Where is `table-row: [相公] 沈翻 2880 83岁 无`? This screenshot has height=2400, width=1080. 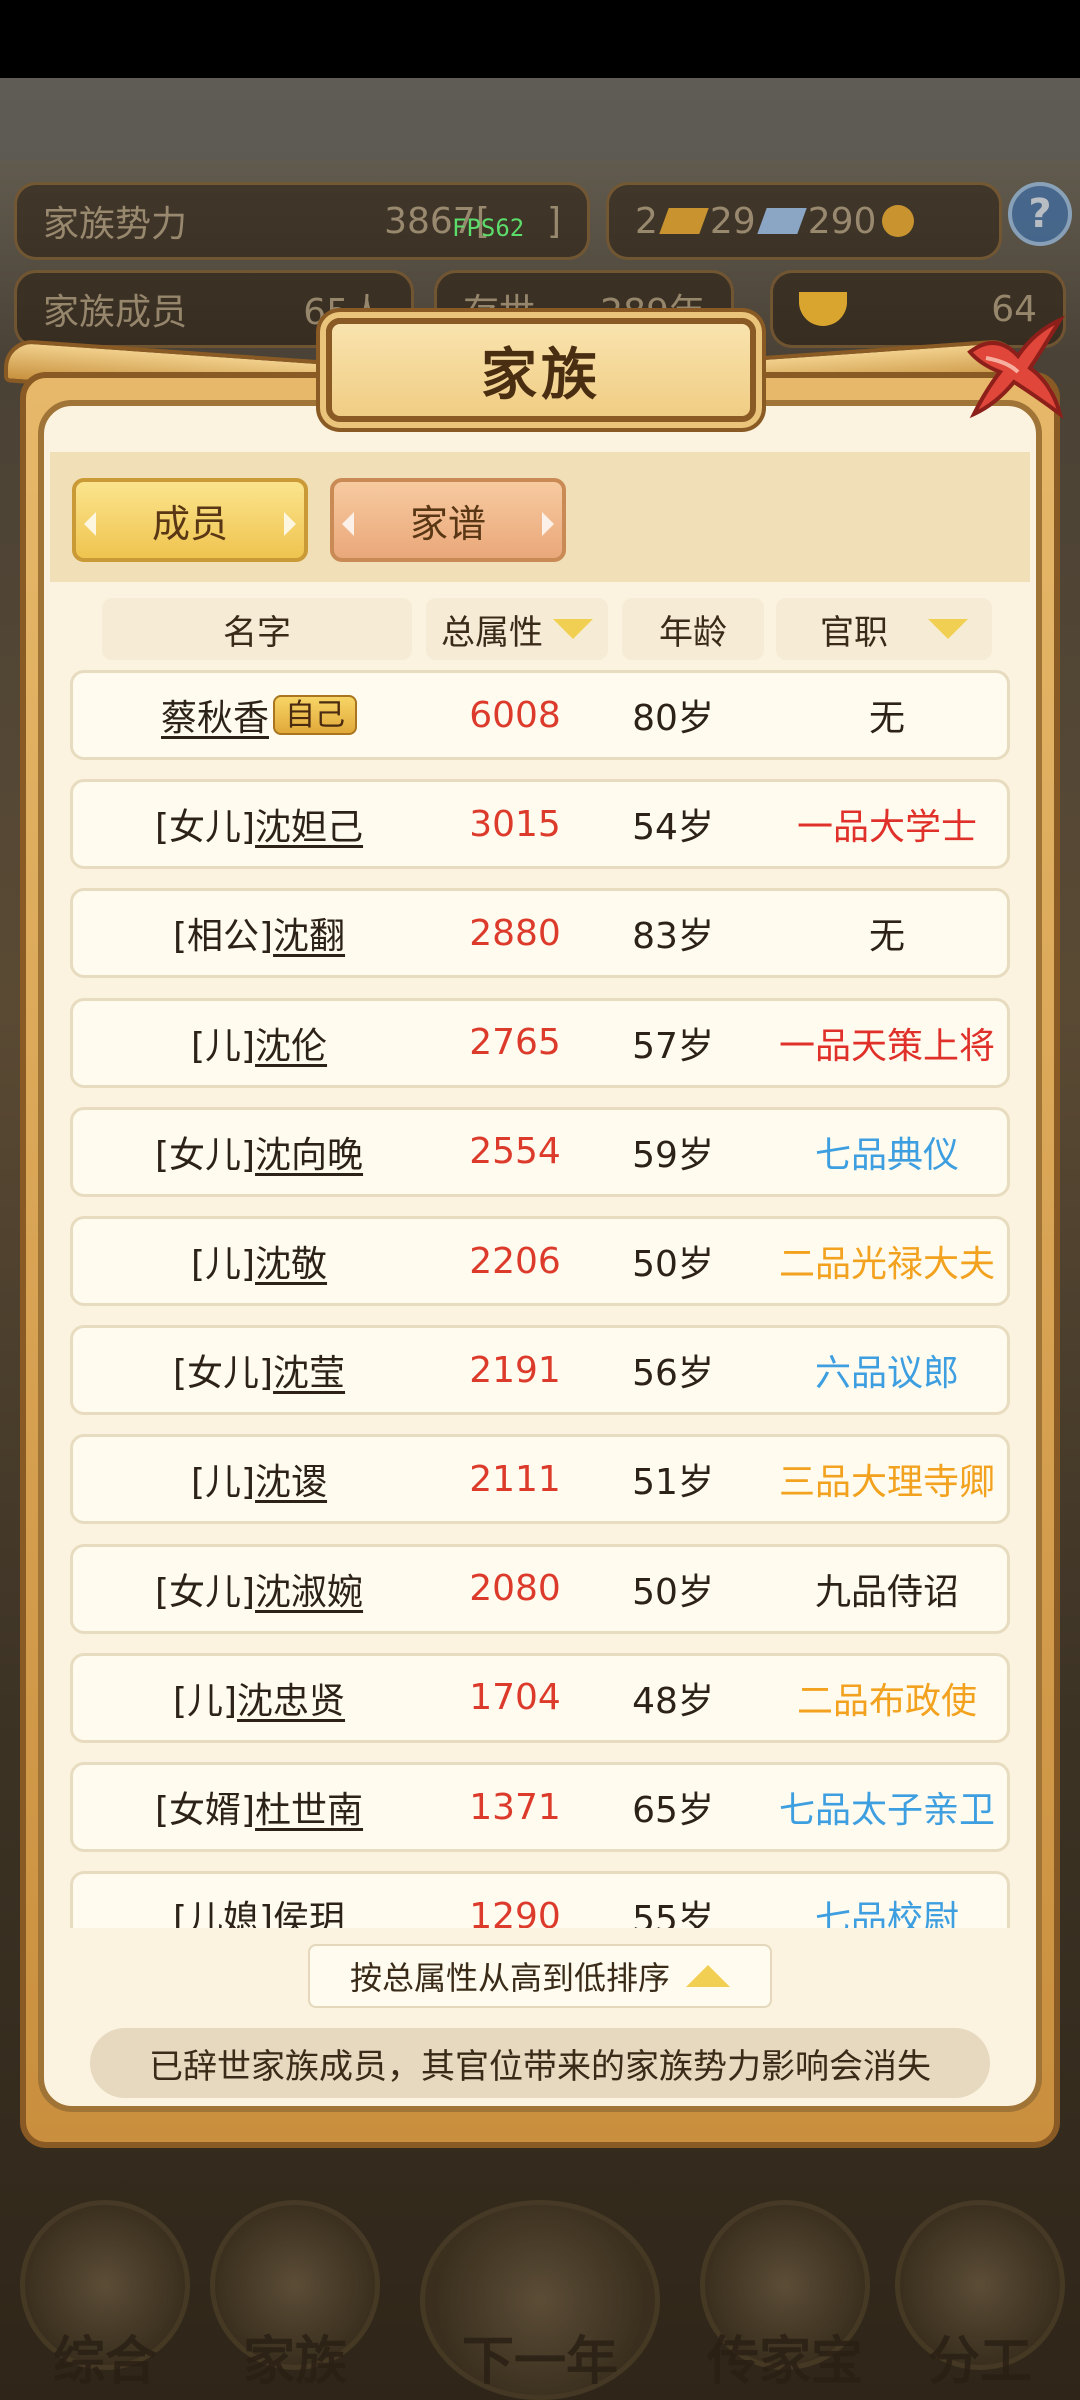 table-row: [相公] 沈翻 2880 83岁 无 is located at coordinates (540, 933).